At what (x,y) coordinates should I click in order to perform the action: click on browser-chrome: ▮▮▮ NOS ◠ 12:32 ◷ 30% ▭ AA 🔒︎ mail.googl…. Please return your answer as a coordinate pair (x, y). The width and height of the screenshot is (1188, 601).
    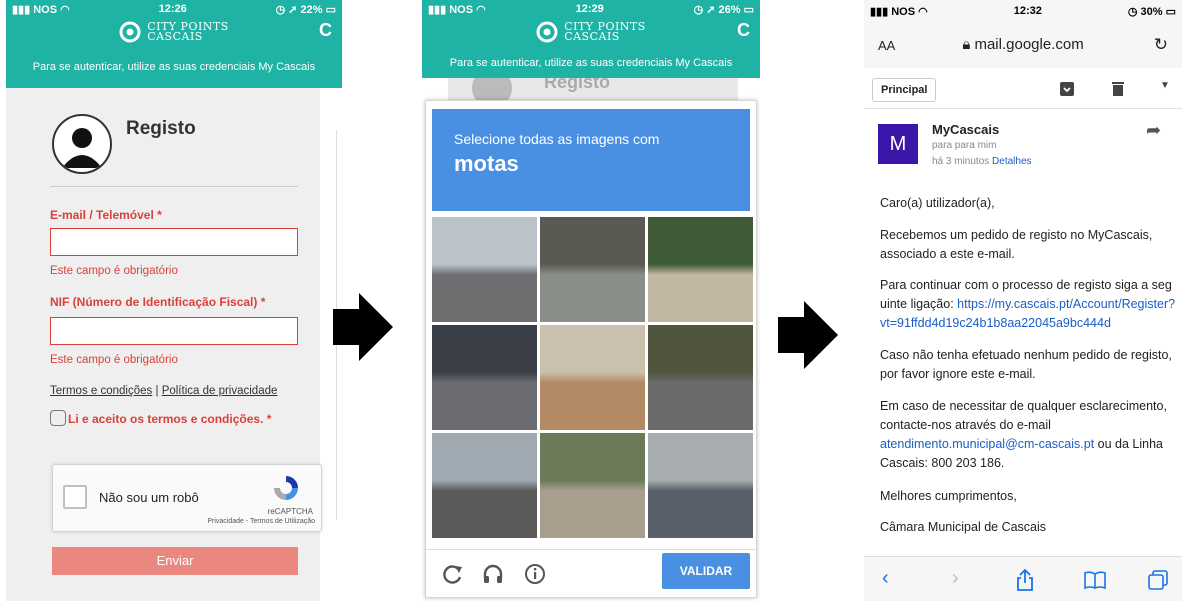
    Looking at the image, I should click on (1023, 34).